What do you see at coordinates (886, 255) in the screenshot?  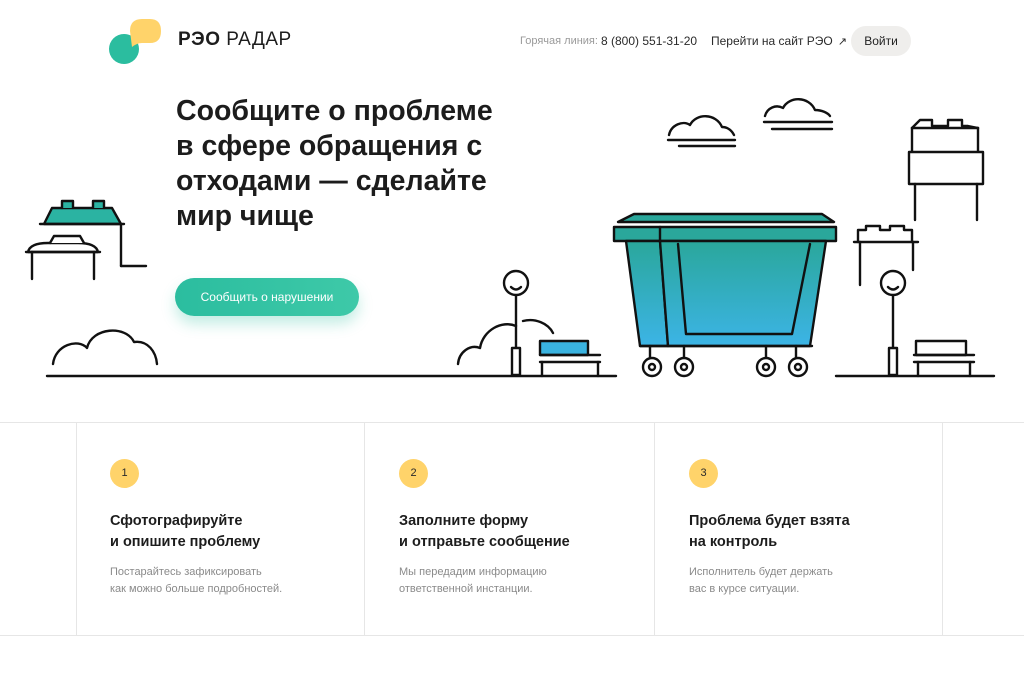 I see `small-building-icon` at bounding box center [886, 255].